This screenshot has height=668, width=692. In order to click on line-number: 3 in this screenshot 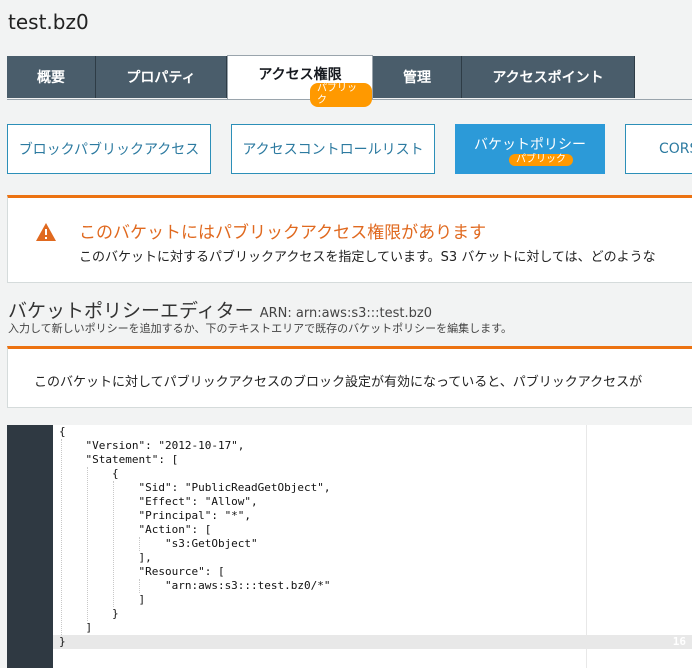, I will do `click(682, 459)`.